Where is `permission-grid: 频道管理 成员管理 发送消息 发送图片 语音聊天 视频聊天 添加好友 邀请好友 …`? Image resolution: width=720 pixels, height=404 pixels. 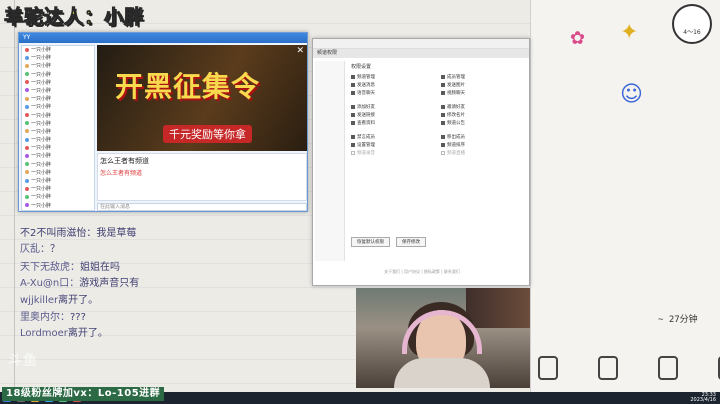 permission-grid: 频道管理 成员管理 发送消息 发送图片 语音聊天 视频聊天 添加好友 邀请好友 … is located at coordinates (439, 115).